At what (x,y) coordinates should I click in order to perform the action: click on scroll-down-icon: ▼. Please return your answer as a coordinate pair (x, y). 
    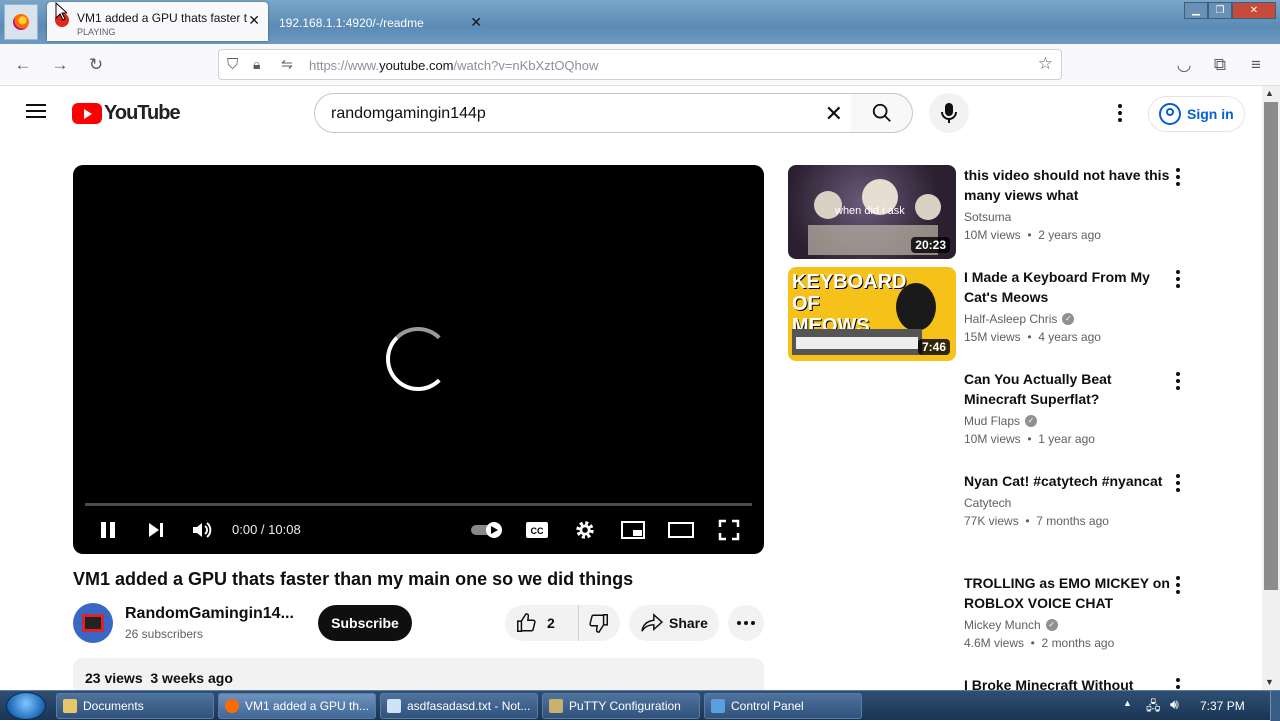
    Looking at the image, I should click on (1269, 682).